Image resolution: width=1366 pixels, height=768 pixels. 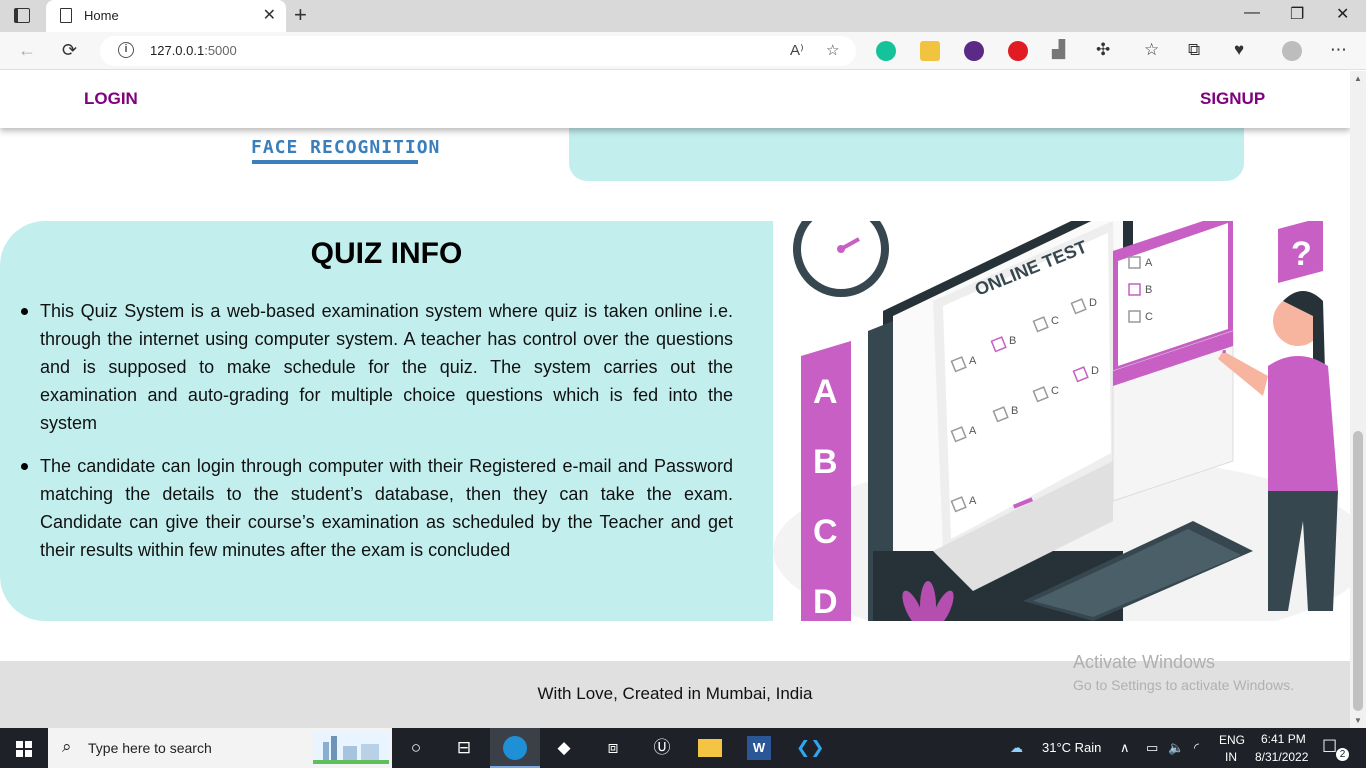 What do you see at coordinates (1232, 740) in the screenshot?
I see `language-code: ENG` at bounding box center [1232, 740].